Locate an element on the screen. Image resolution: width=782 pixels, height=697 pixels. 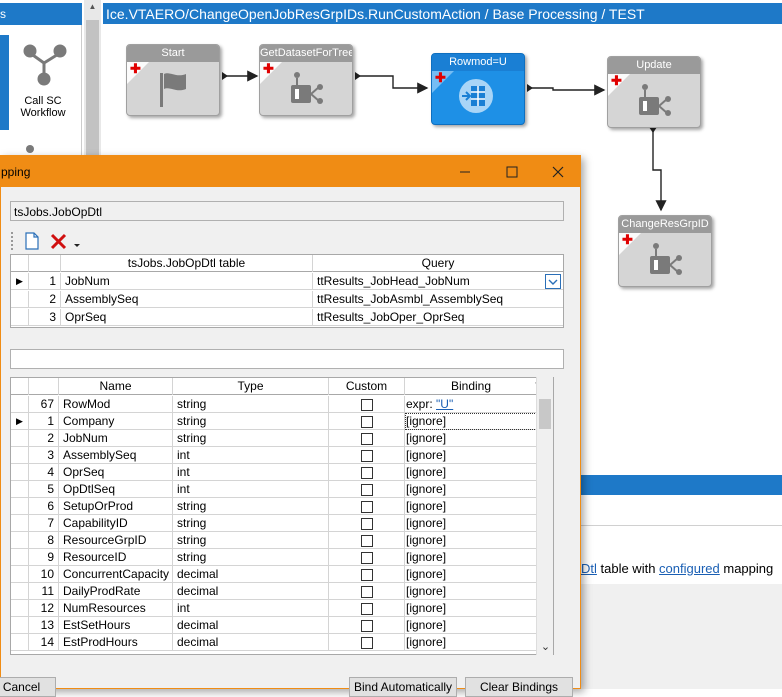
field-cell: AssemblySeq is located at coordinates (187, 299).